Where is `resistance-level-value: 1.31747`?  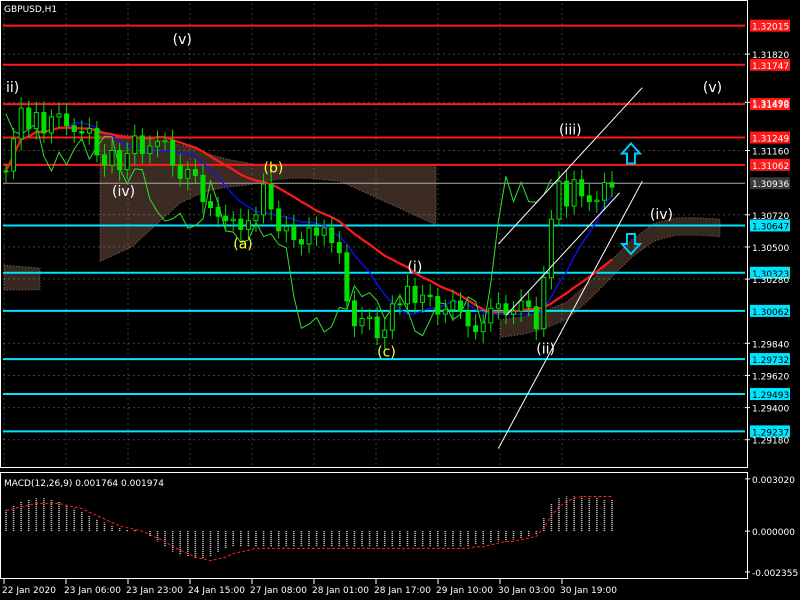 resistance-level-value: 1.31747 is located at coordinates (770, 67).